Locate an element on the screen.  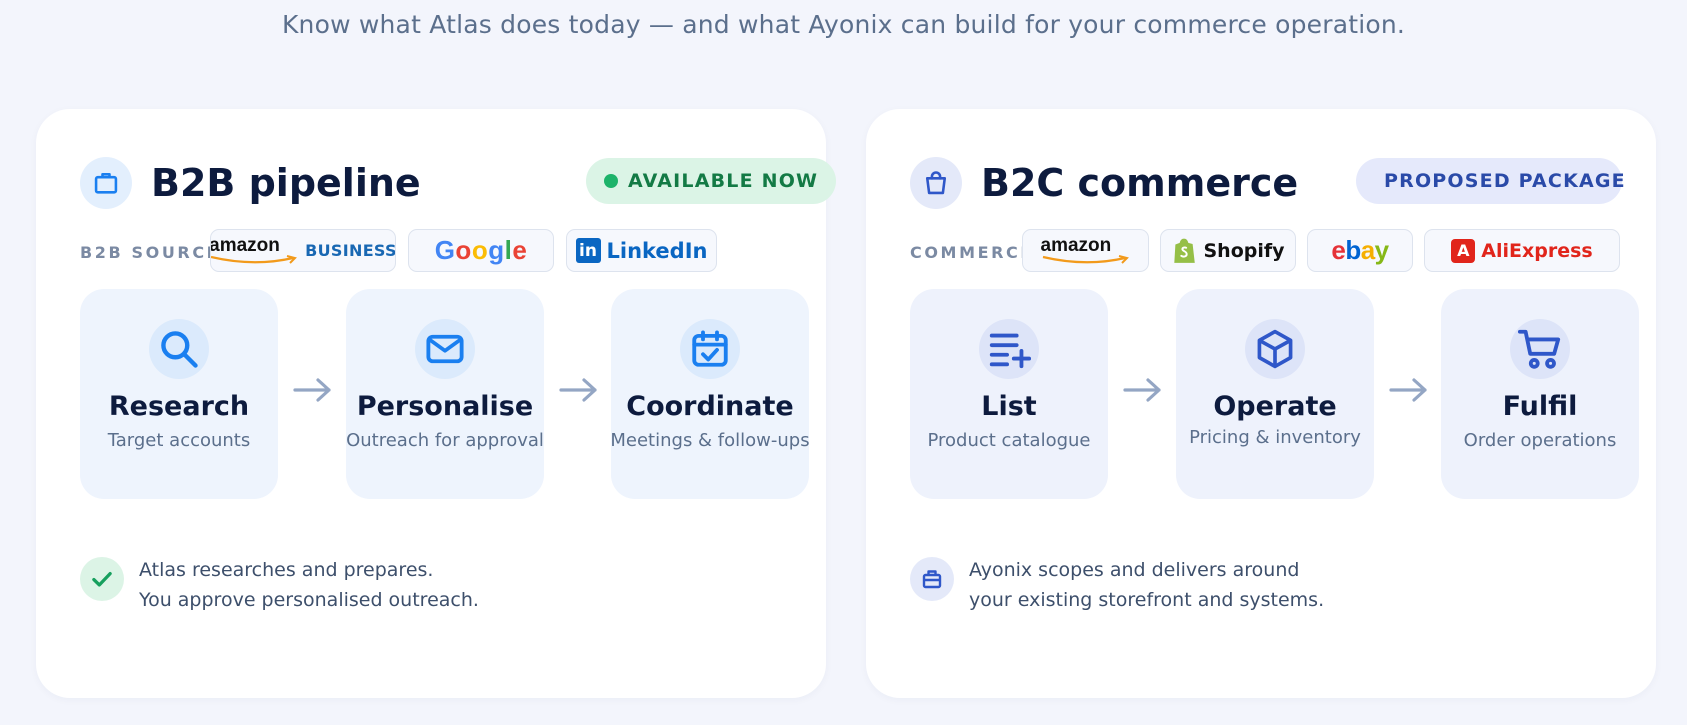
card-title: B2B pipeline is located at coordinates (286, 183).